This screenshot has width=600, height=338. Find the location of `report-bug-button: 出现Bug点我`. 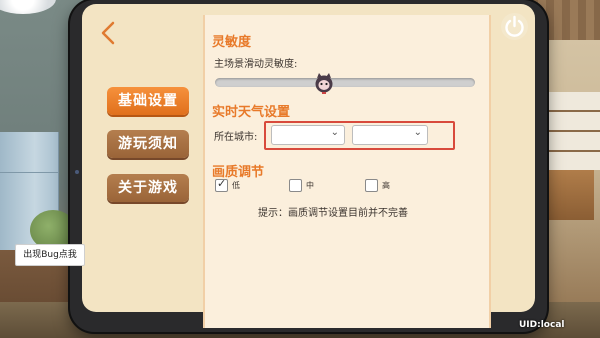

report-bug-button: 出现Bug点我 is located at coordinates (50, 255).